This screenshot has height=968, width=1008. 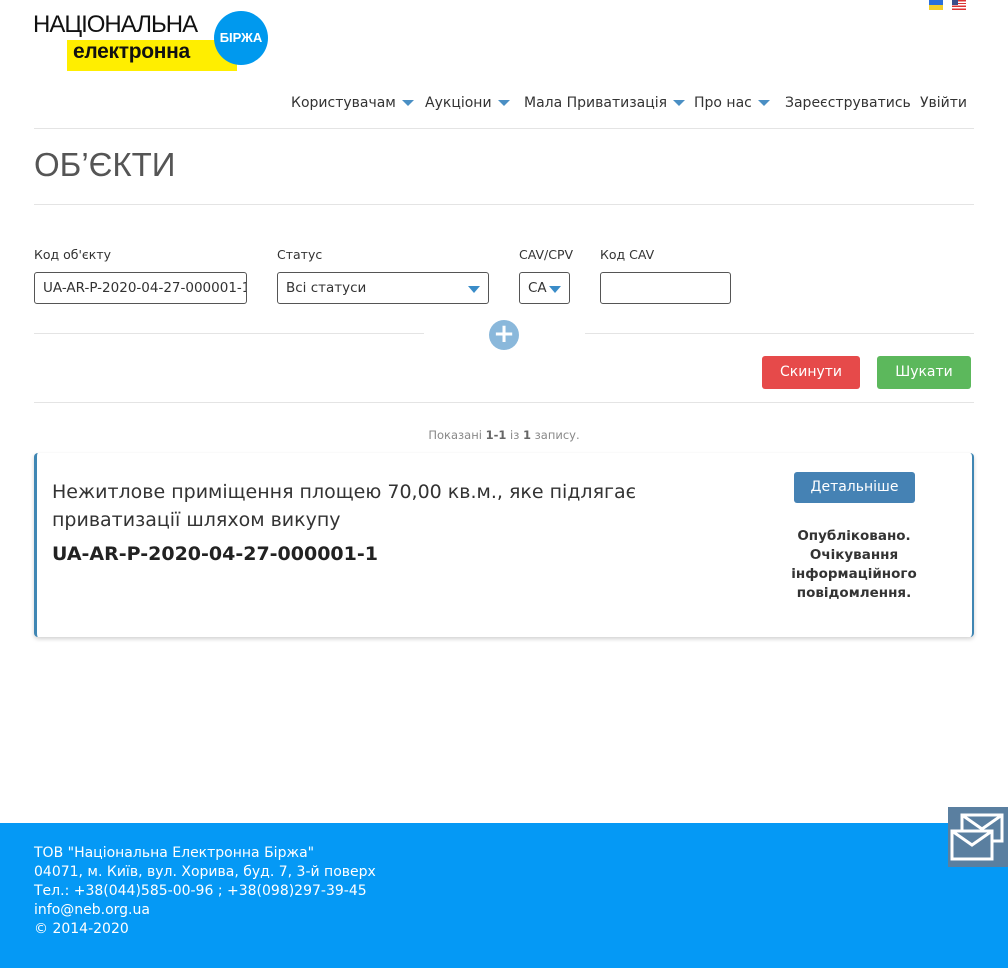 I want to click on actions-divider, so click(x=504, y=402).